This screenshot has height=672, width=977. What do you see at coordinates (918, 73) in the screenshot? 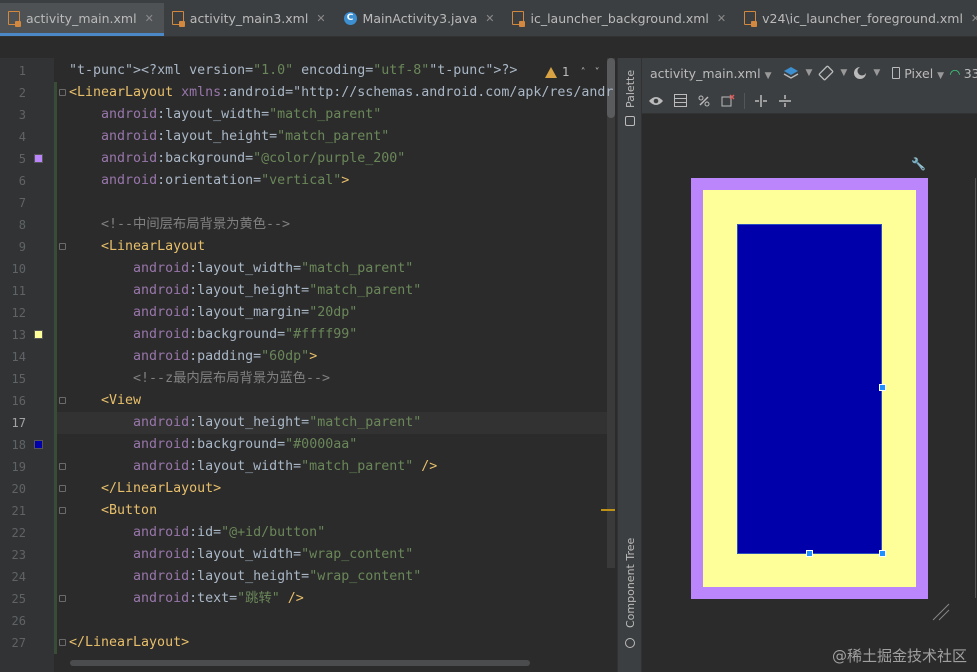
I see `device-dropdown: Pixel ▼` at bounding box center [918, 73].